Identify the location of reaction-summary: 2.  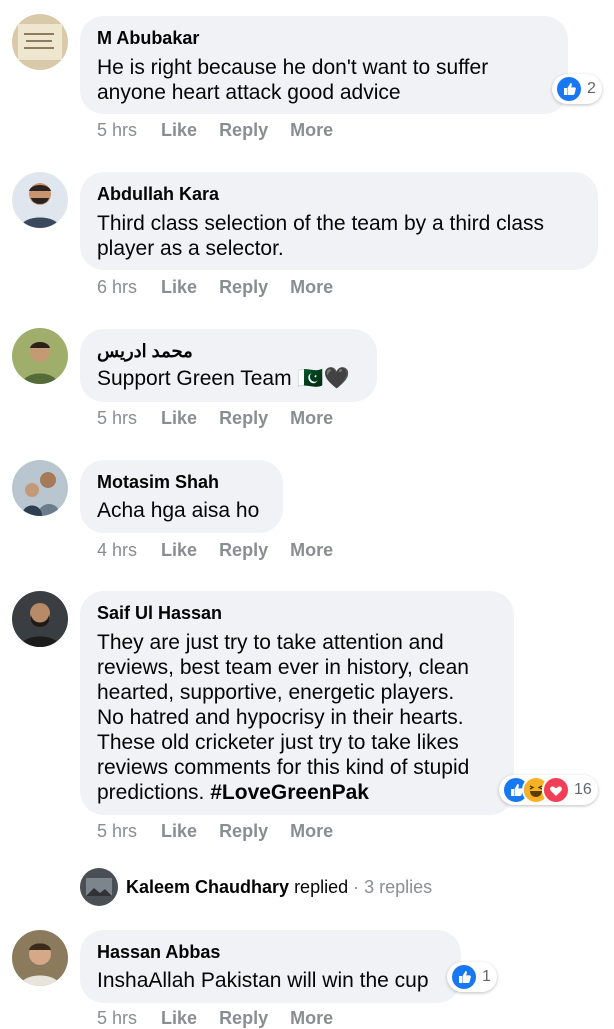
(577, 89).